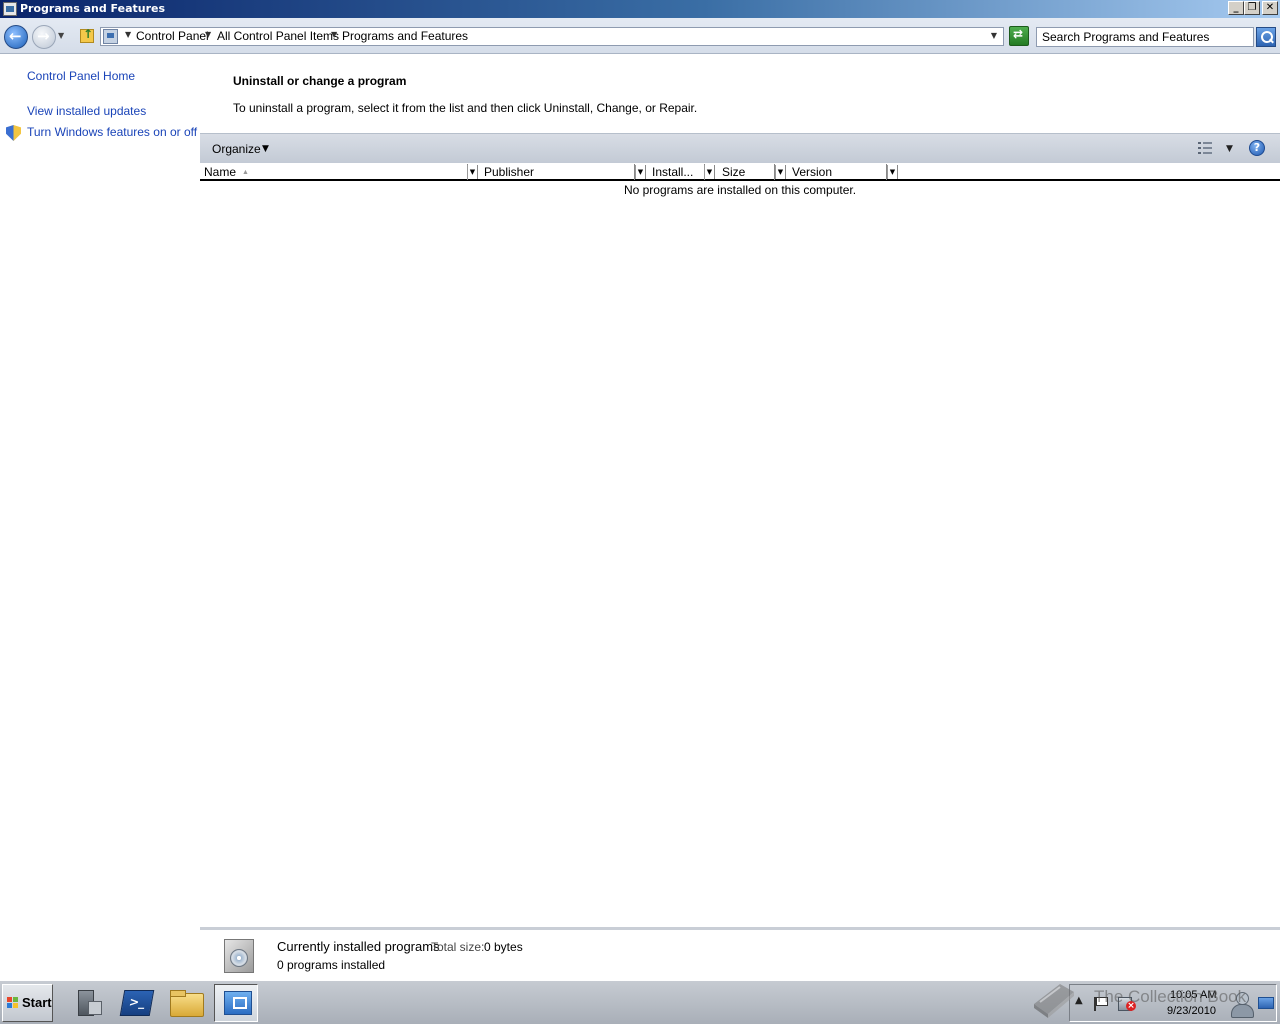  What do you see at coordinates (1257, 148) in the screenshot?
I see `help-icon: ?` at bounding box center [1257, 148].